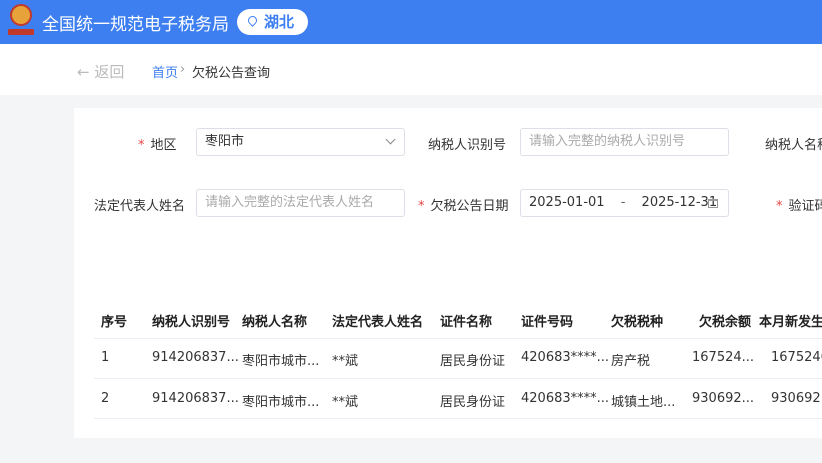 The image size is (822, 463). I want to click on region-select: 枣阳市, so click(300, 142).